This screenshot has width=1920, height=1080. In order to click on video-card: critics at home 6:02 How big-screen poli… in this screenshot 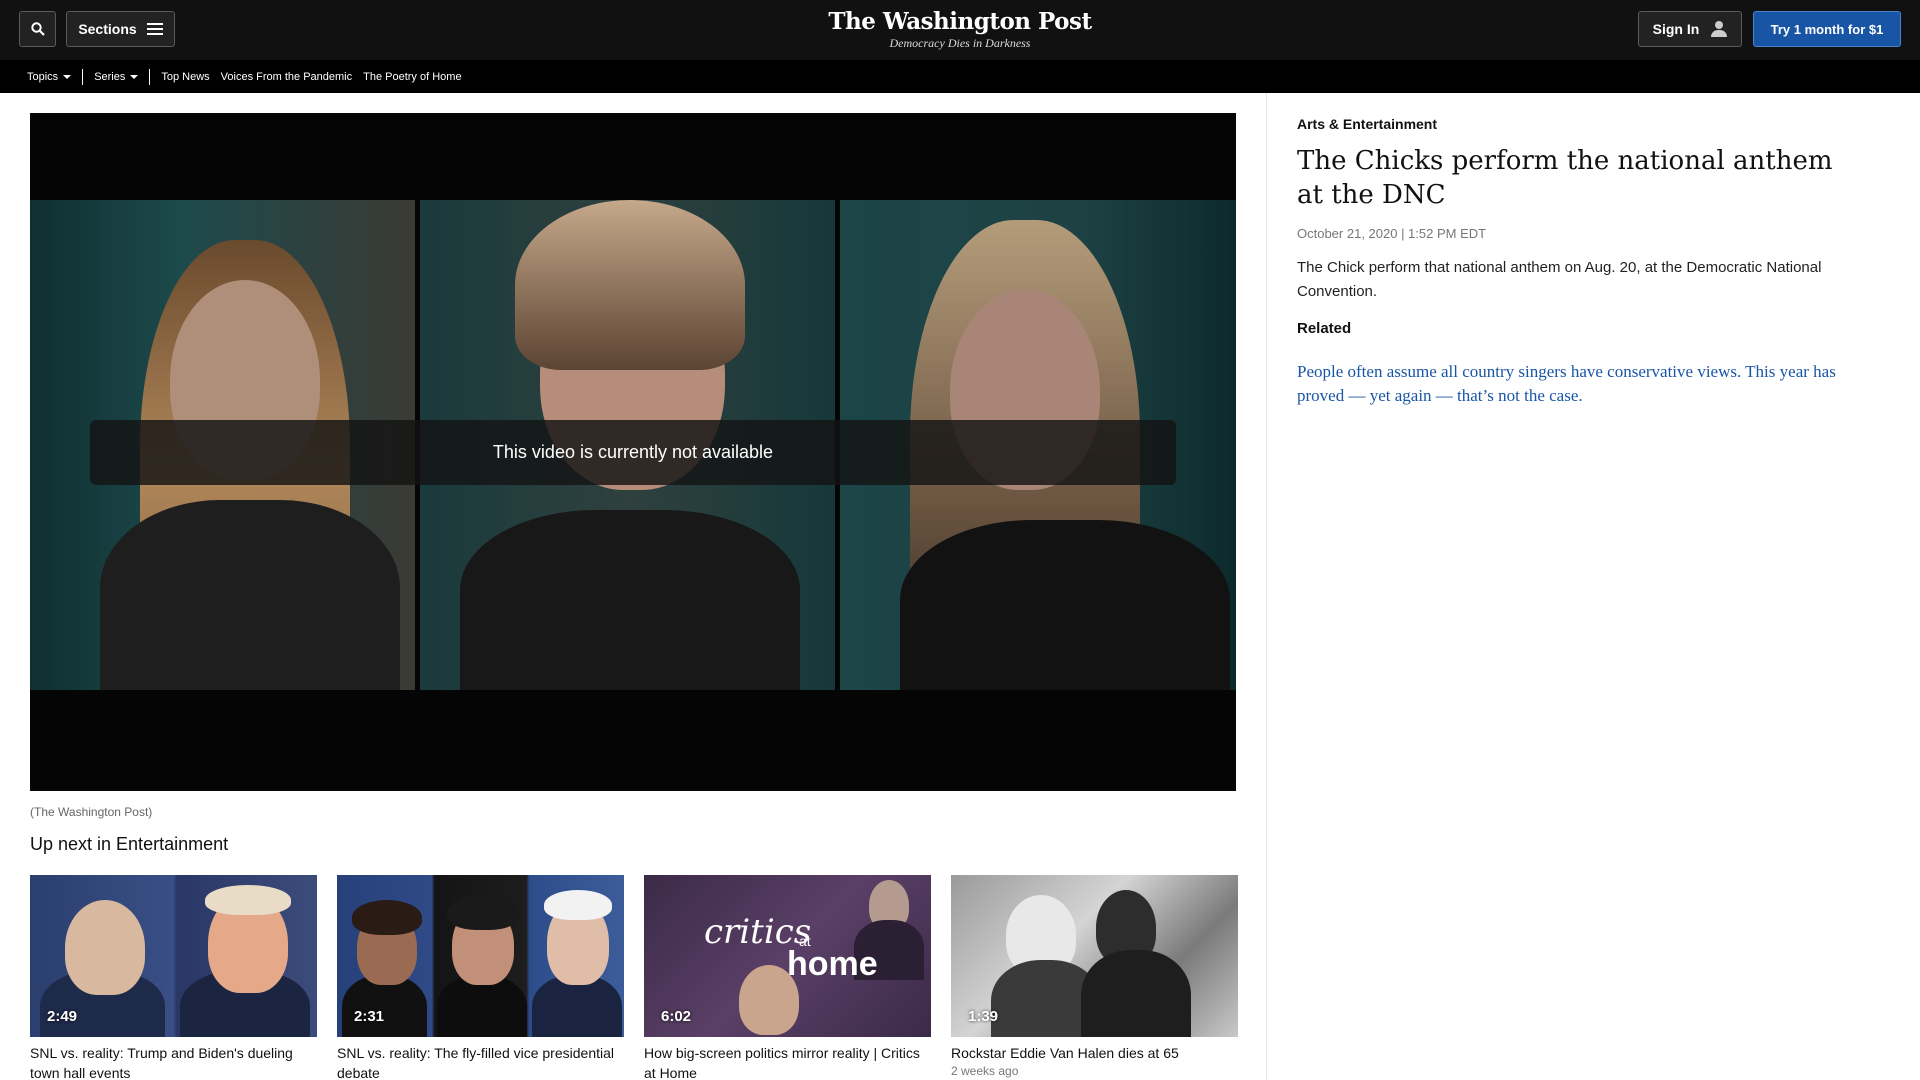, I will do `click(787, 977)`.